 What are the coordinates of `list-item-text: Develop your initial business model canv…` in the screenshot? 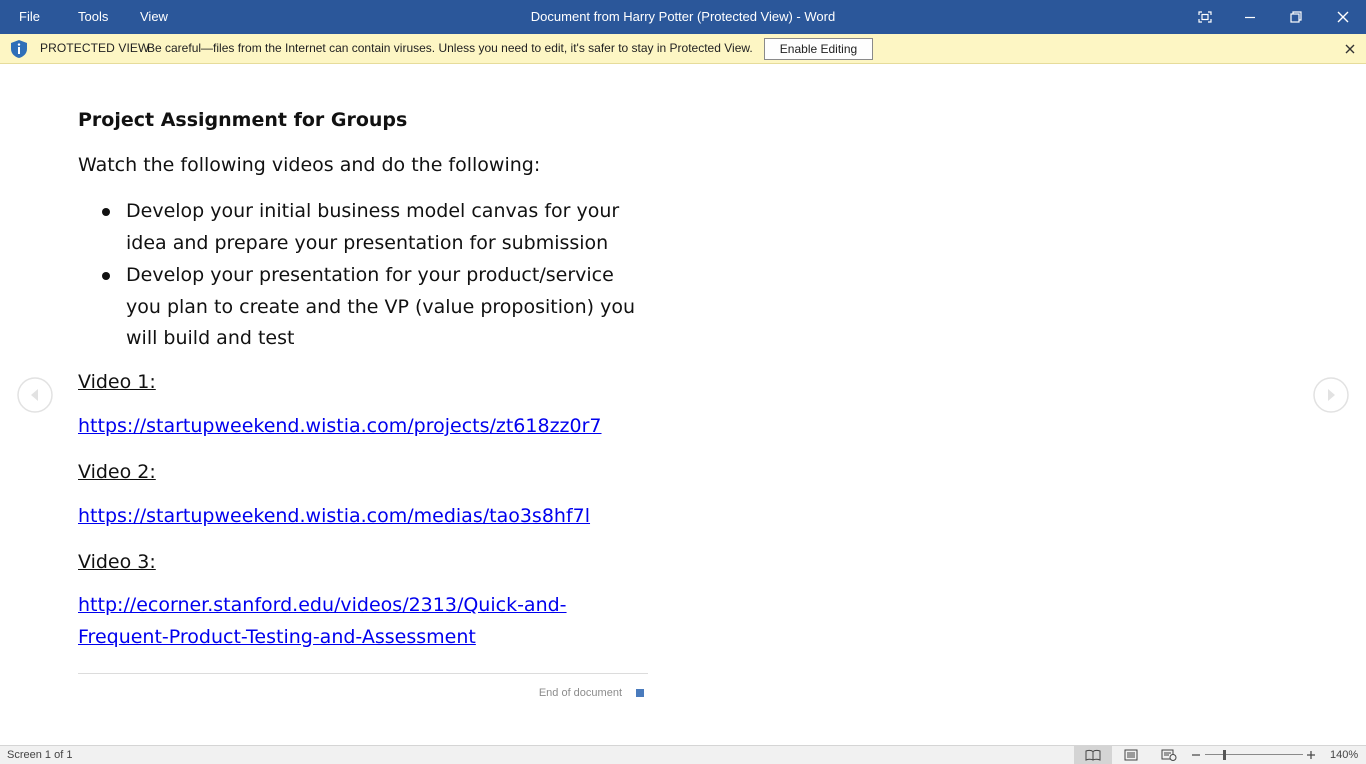 It's located at (373, 227).